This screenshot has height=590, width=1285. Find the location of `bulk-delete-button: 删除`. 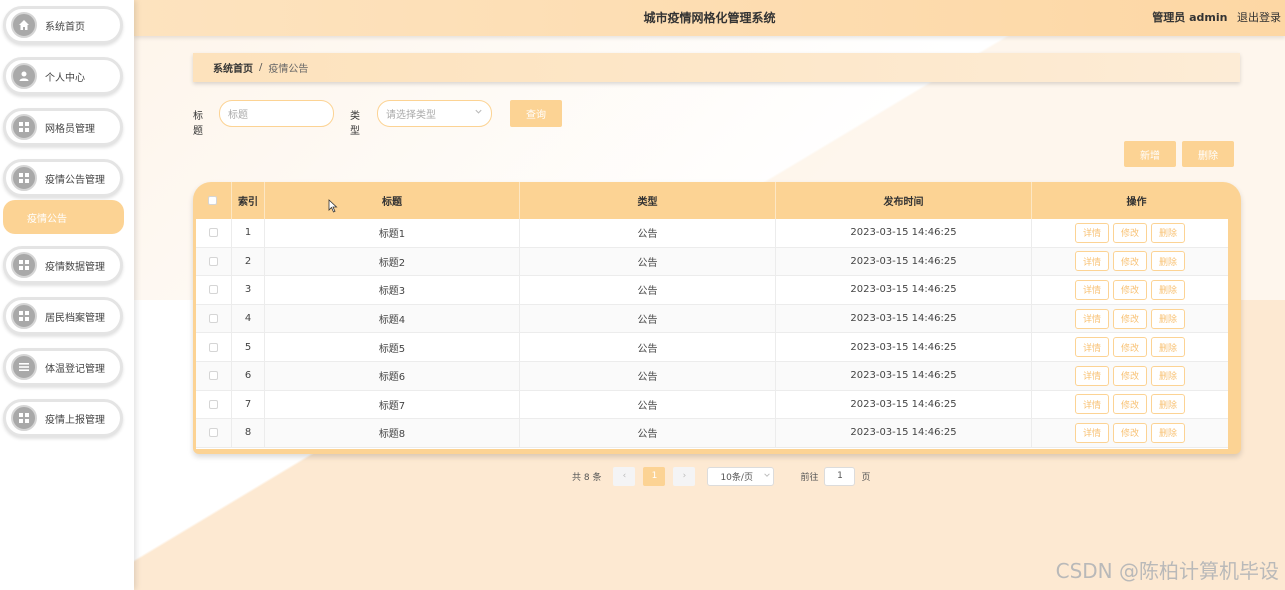

bulk-delete-button: 删除 is located at coordinates (1208, 154).